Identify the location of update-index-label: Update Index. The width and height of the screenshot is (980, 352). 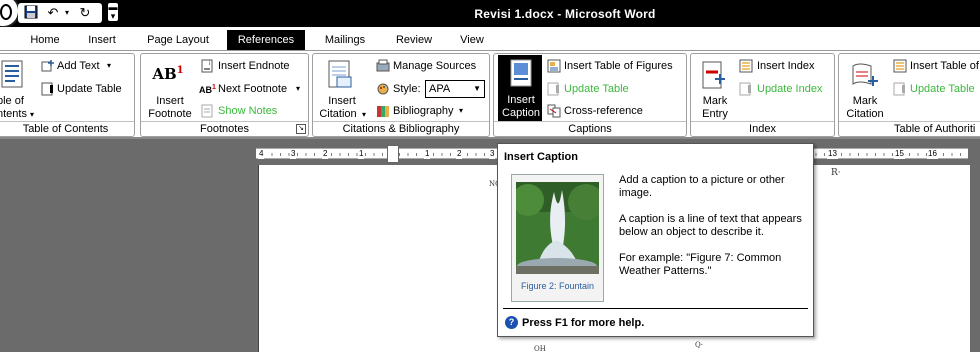
(790, 89).